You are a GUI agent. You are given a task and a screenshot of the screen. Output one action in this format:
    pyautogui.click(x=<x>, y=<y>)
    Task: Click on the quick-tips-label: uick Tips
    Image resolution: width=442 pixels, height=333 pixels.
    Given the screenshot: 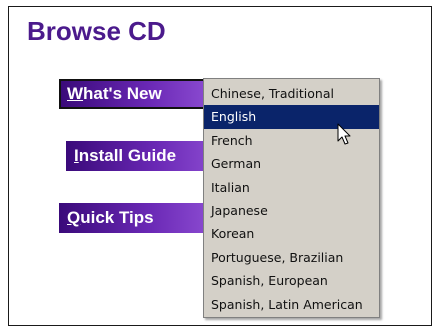 What is the action you would take?
    pyautogui.click(x=117, y=217)
    